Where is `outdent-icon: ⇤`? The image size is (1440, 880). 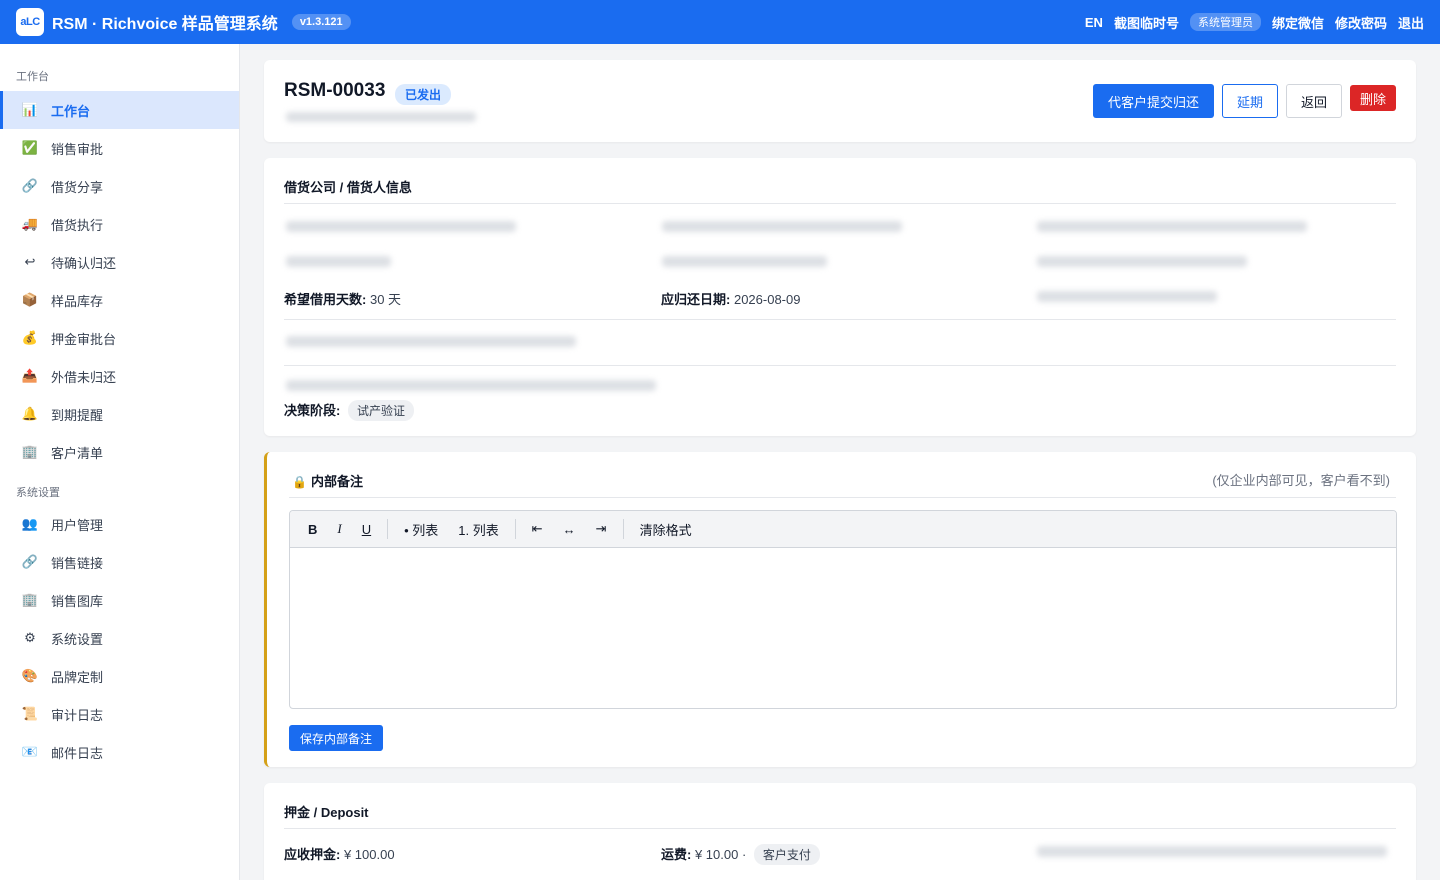 outdent-icon: ⇤ is located at coordinates (537, 529).